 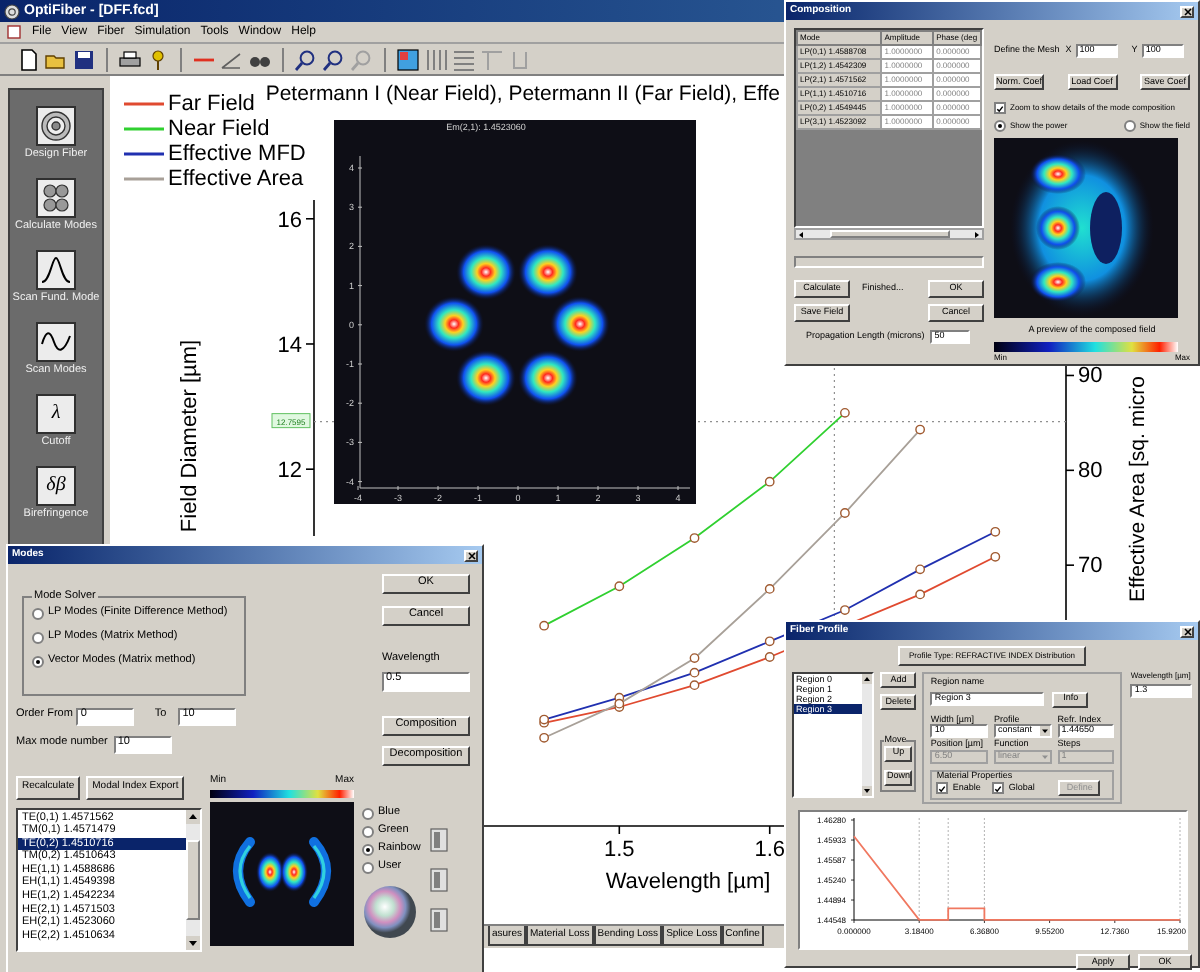 What do you see at coordinates (211, 104) in the screenshot?
I see `legend-label: Far Field` at bounding box center [211, 104].